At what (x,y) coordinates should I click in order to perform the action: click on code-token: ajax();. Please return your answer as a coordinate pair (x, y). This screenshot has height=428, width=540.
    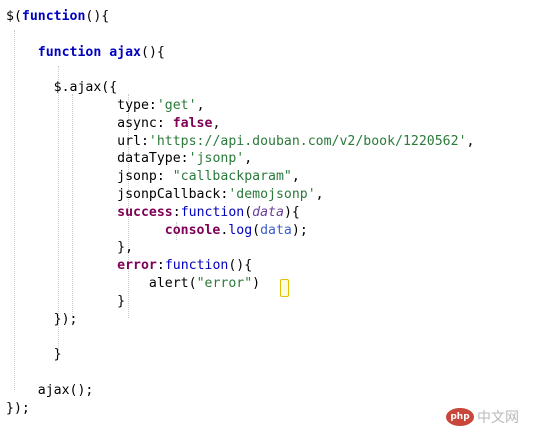
    Looking at the image, I should click on (50, 390).